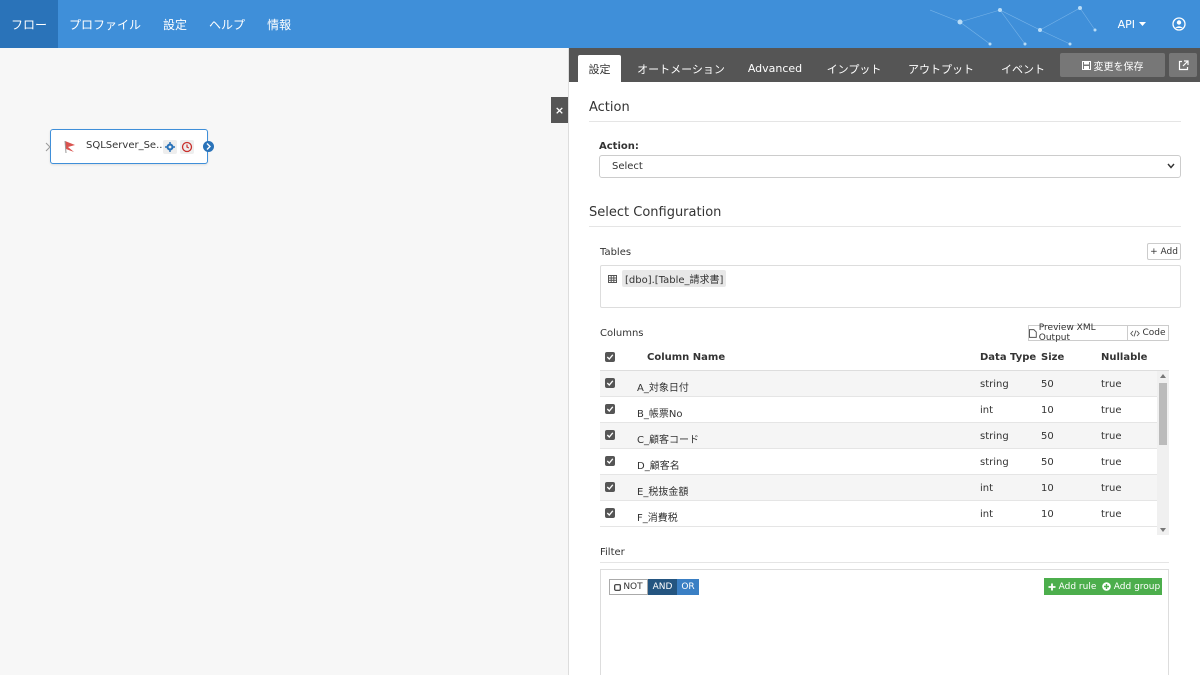  I want to click on nav-help: ヘルプ, so click(227, 24).